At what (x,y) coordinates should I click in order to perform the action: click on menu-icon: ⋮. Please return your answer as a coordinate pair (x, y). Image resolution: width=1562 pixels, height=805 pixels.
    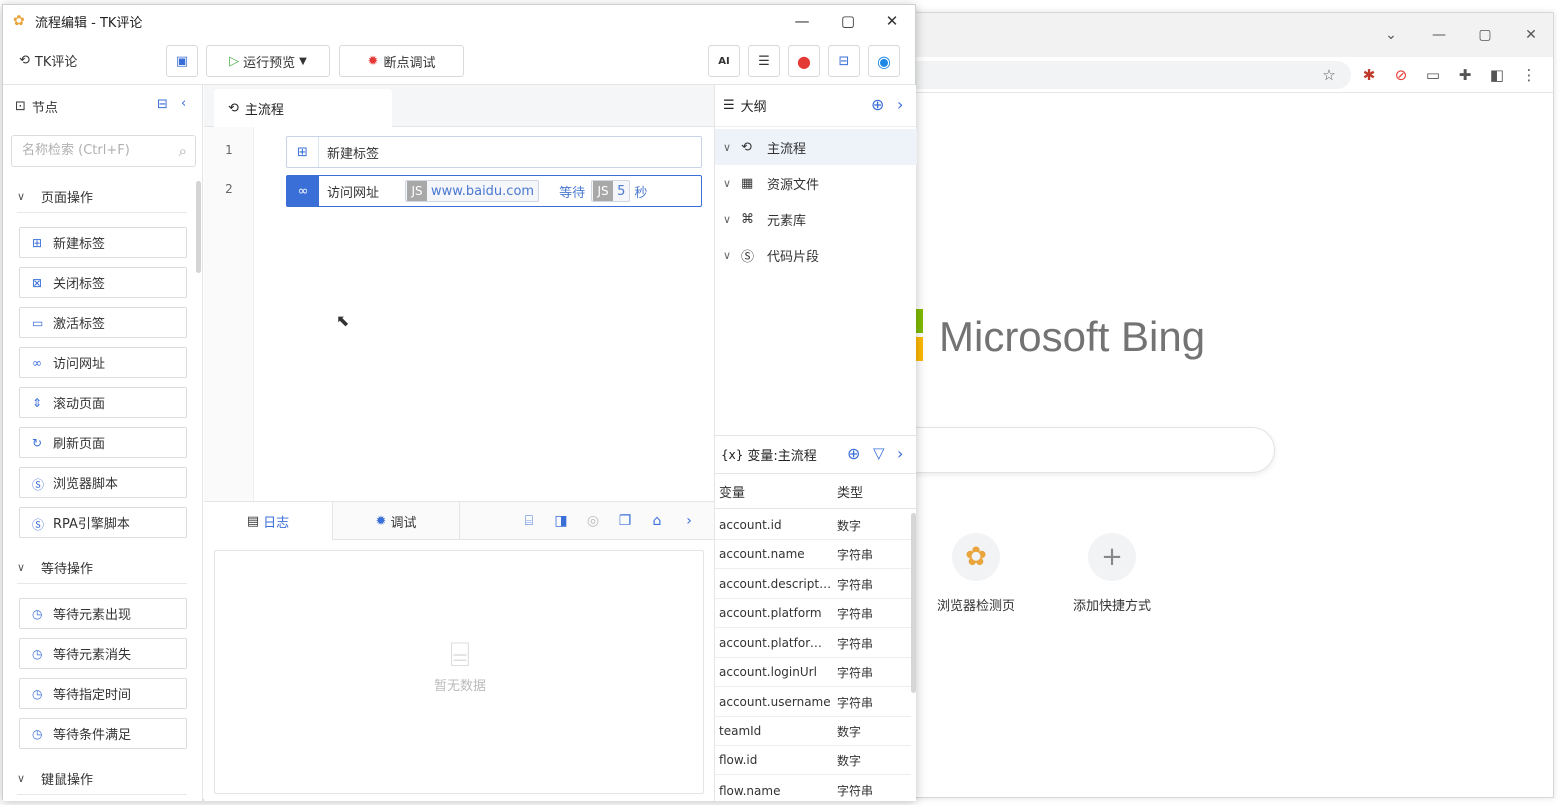
    Looking at the image, I should click on (1529, 75).